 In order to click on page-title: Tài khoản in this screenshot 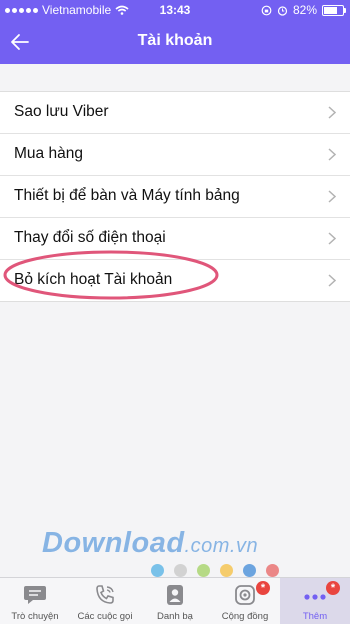, I will do `click(175, 40)`.